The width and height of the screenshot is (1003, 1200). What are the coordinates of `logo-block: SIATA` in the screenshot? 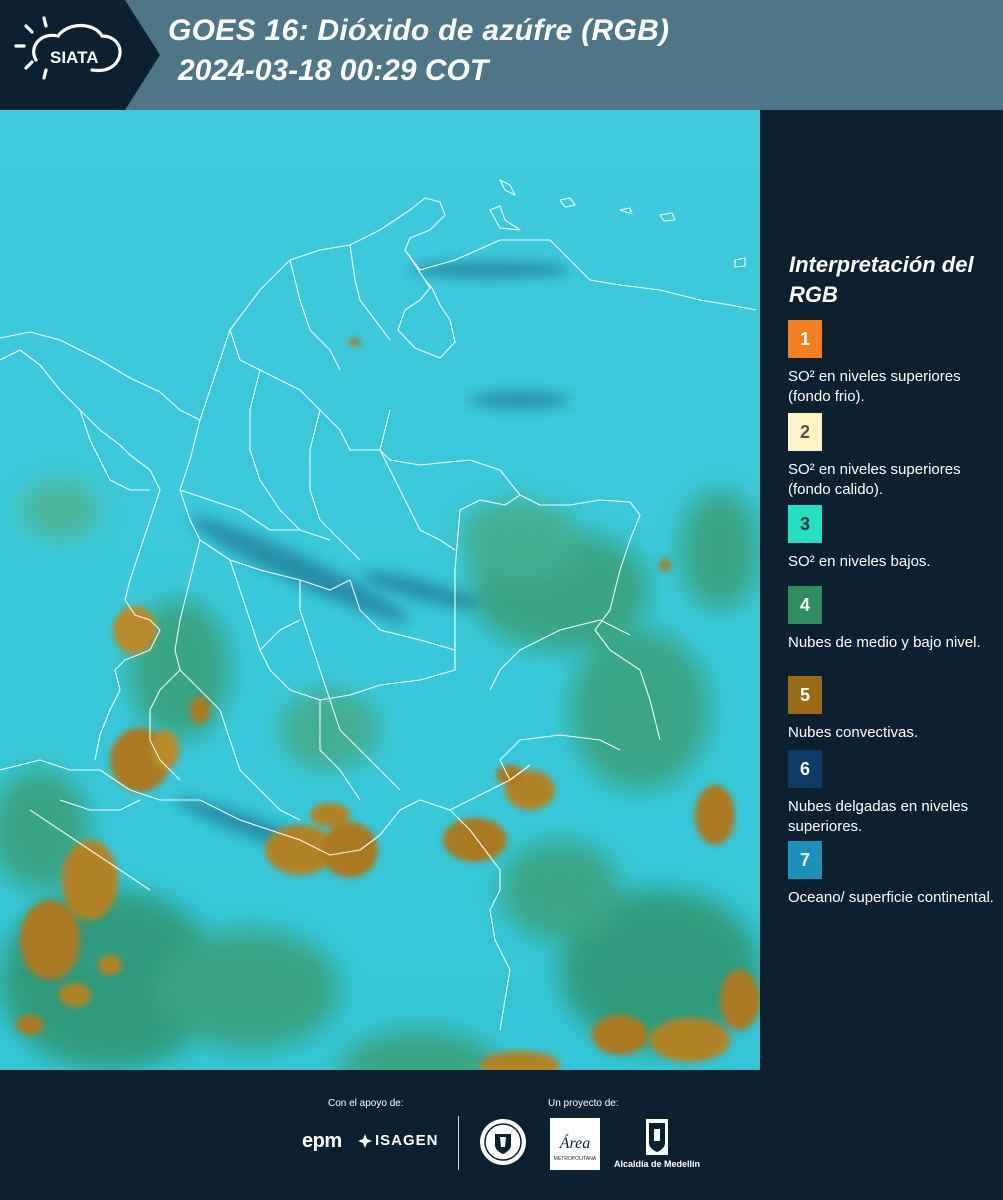 It's located at (80, 55).